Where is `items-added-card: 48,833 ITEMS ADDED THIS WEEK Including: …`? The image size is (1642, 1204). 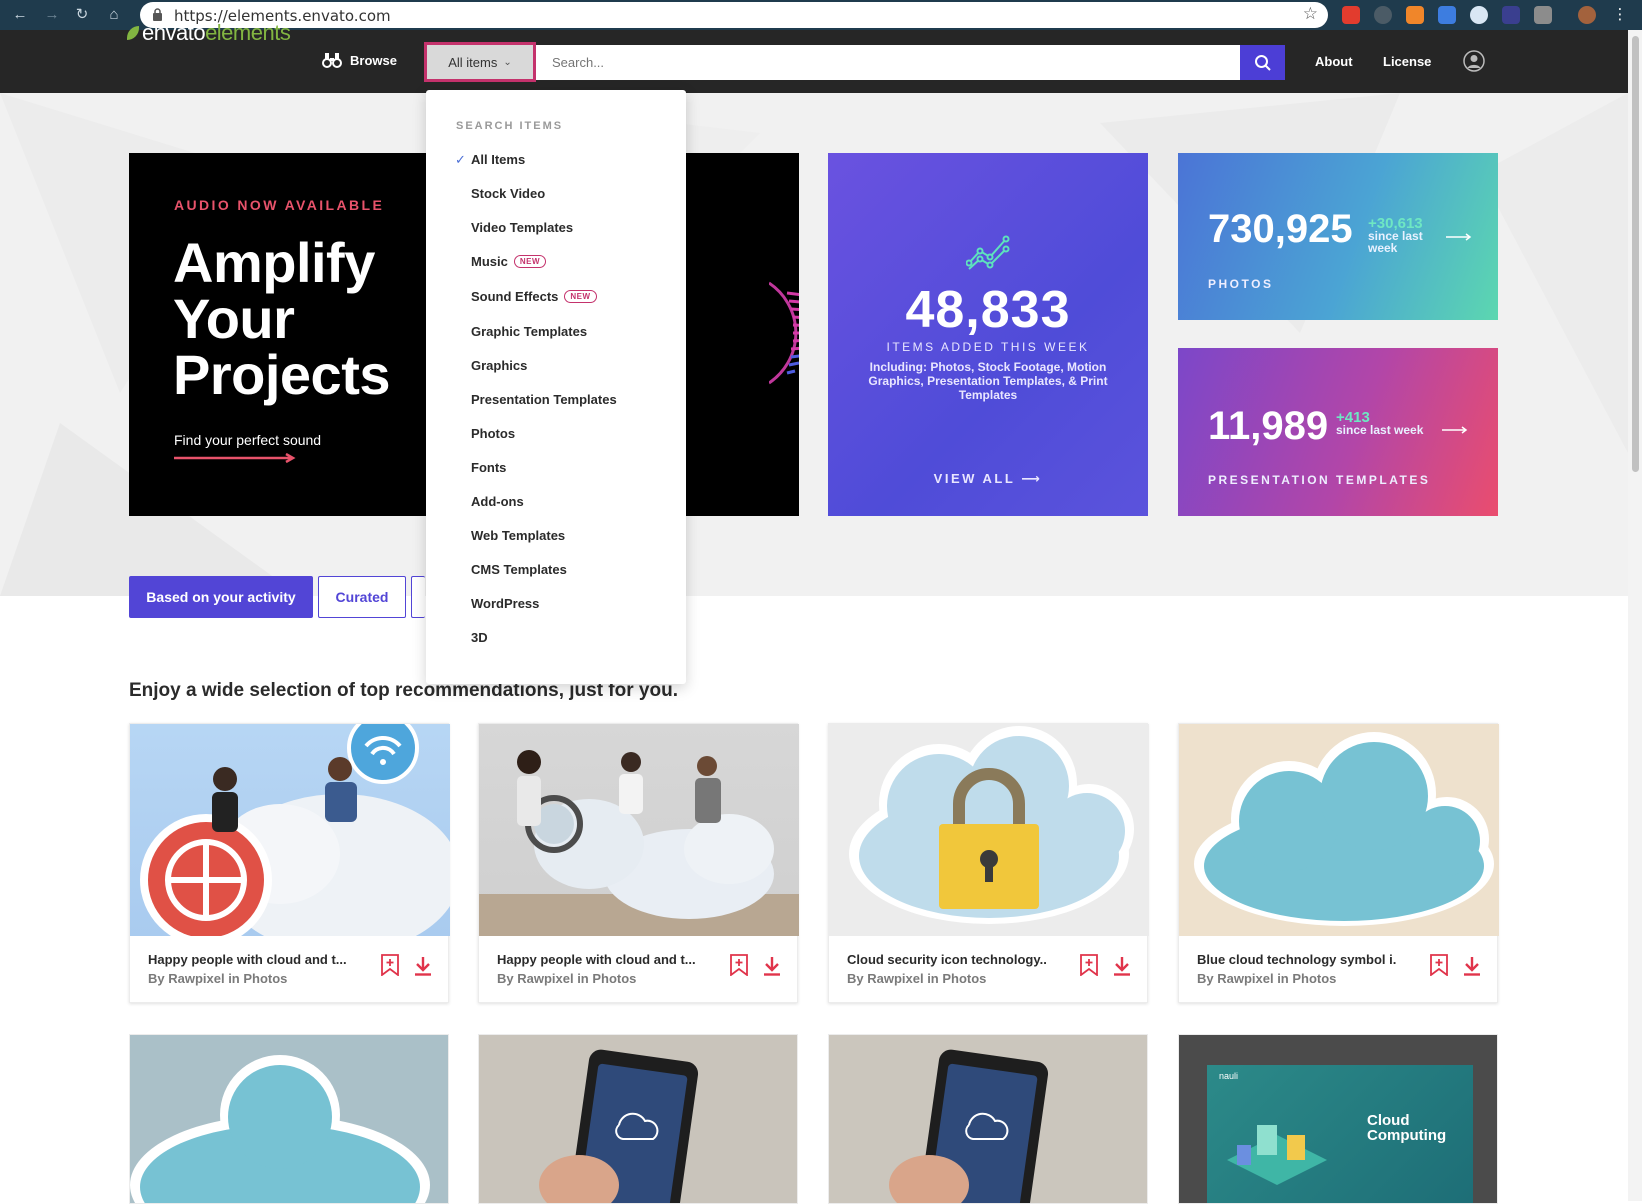 items-added-card: 48,833 ITEMS ADDED THIS WEEK Including: … is located at coordinates (988, 334).